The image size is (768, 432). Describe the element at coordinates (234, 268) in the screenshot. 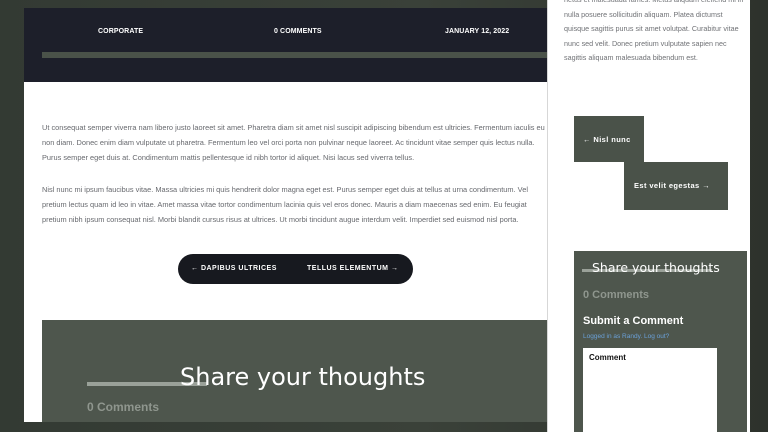

I see `previous-post-link: ← DAPIBUS ULTRICES` at that location.